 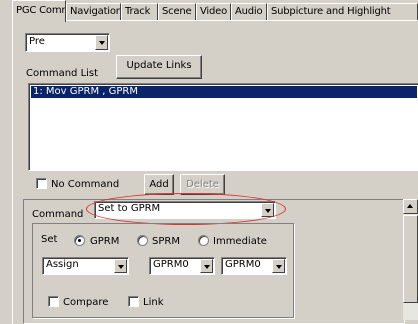 I want to click on target-register-select: GPRM0, so click(x=182, y=266).